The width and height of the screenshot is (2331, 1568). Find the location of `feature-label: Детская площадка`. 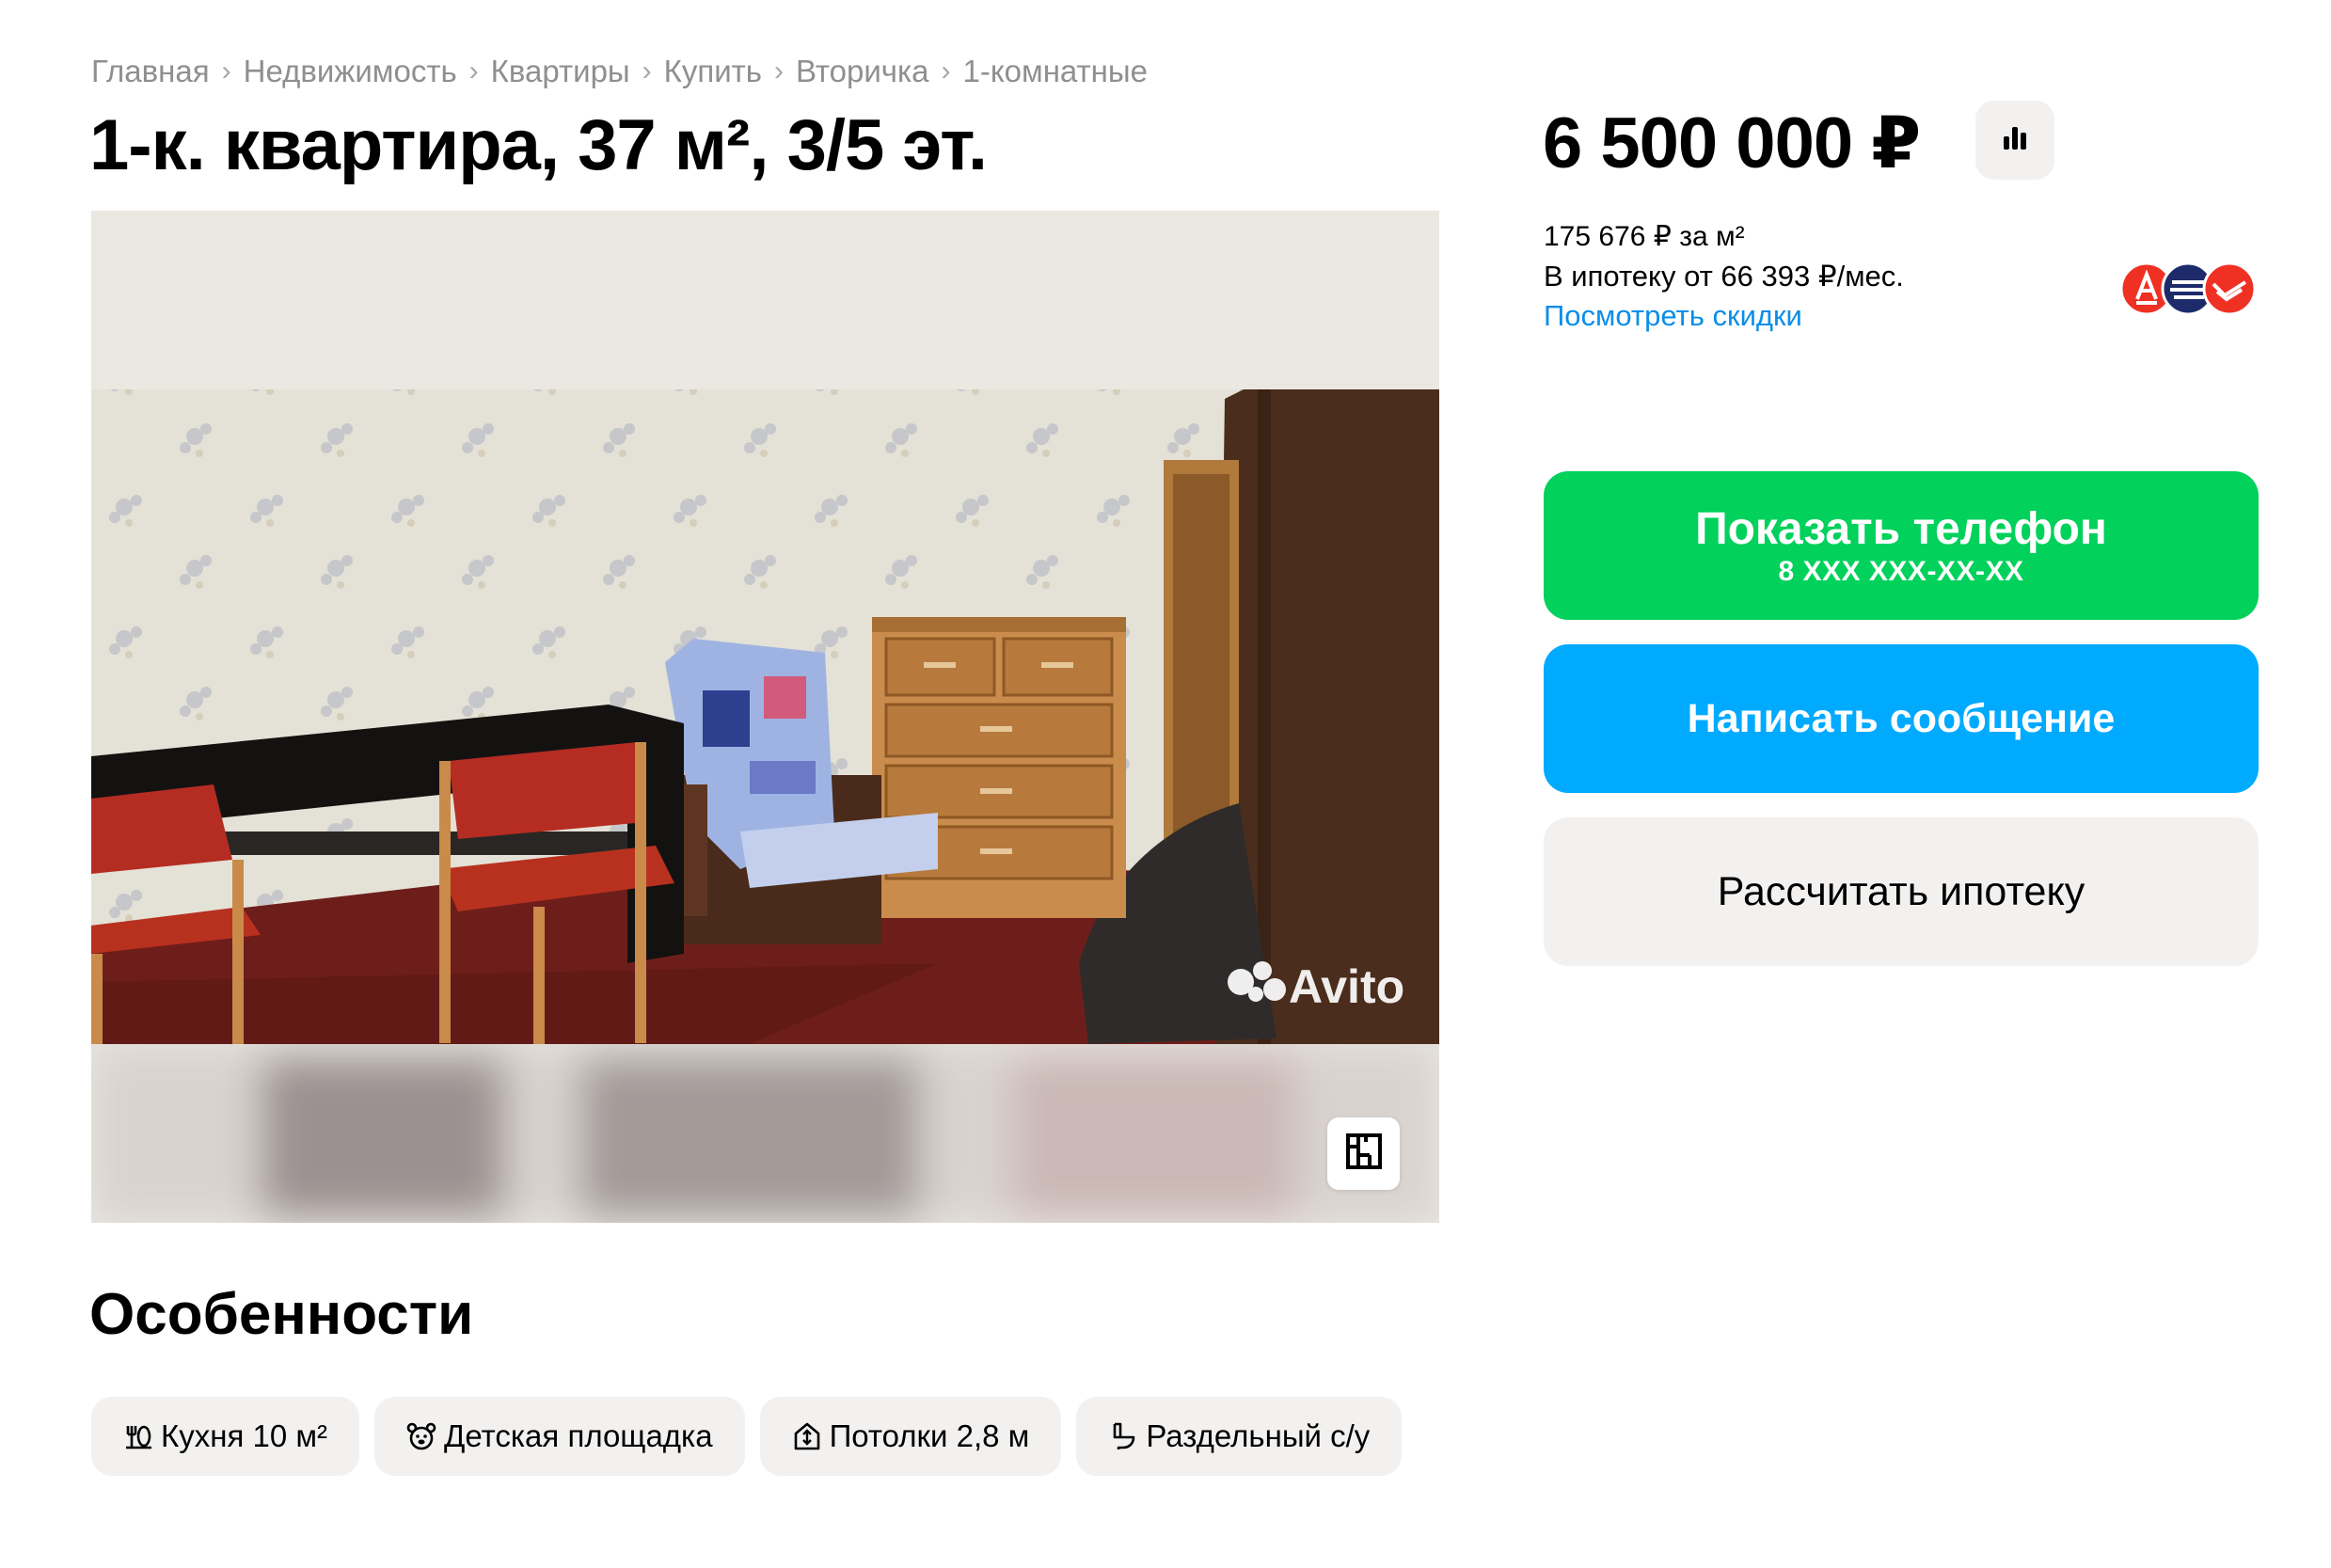

feature-label: Детская площадка is located at coordinates (579, 1435).